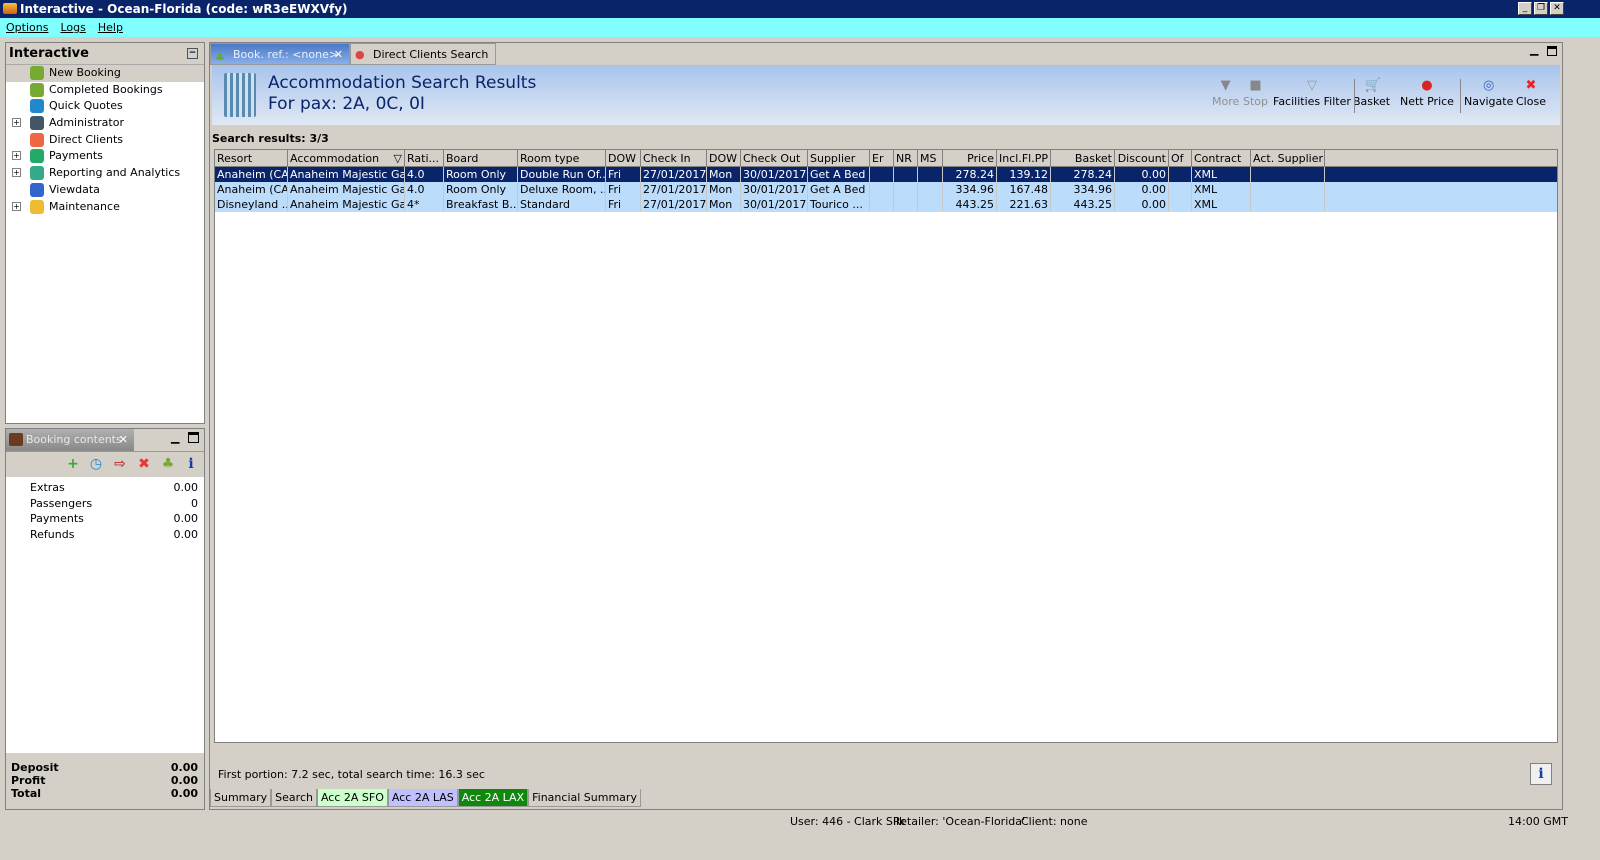 The height and width of the screenshot is (860, 1600). What do you see at coordinates (839, 158) in the screenshot?
I see `column-header-supplier: Supplier` at bounding box center [839, 158].